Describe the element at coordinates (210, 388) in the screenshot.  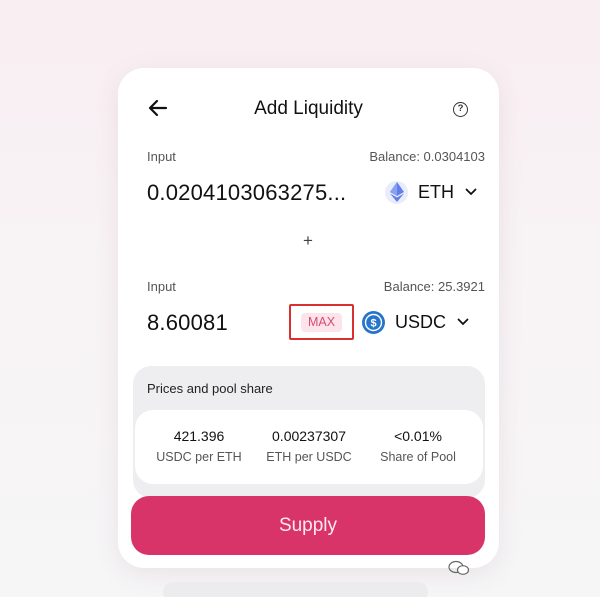
I see `prices-title: Prices and pool share` at that location.